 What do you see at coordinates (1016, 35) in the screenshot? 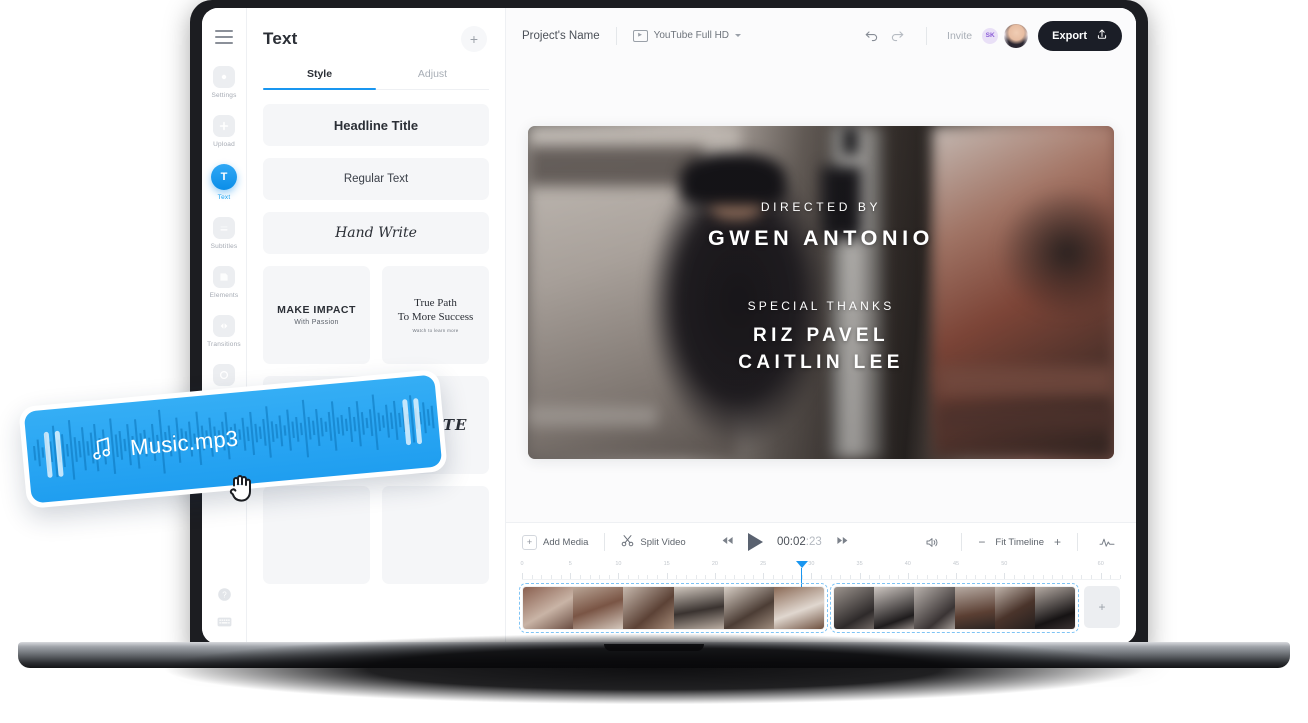
I see `avatar` at bounding box center [1016, 35].